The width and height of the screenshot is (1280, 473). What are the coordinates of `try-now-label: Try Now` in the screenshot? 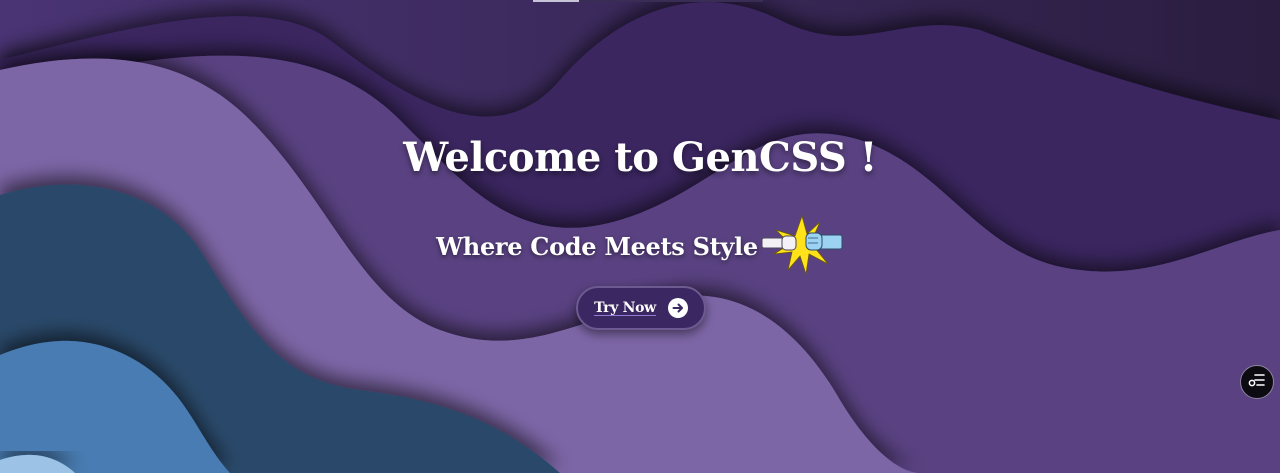 It's located at (625, 308).